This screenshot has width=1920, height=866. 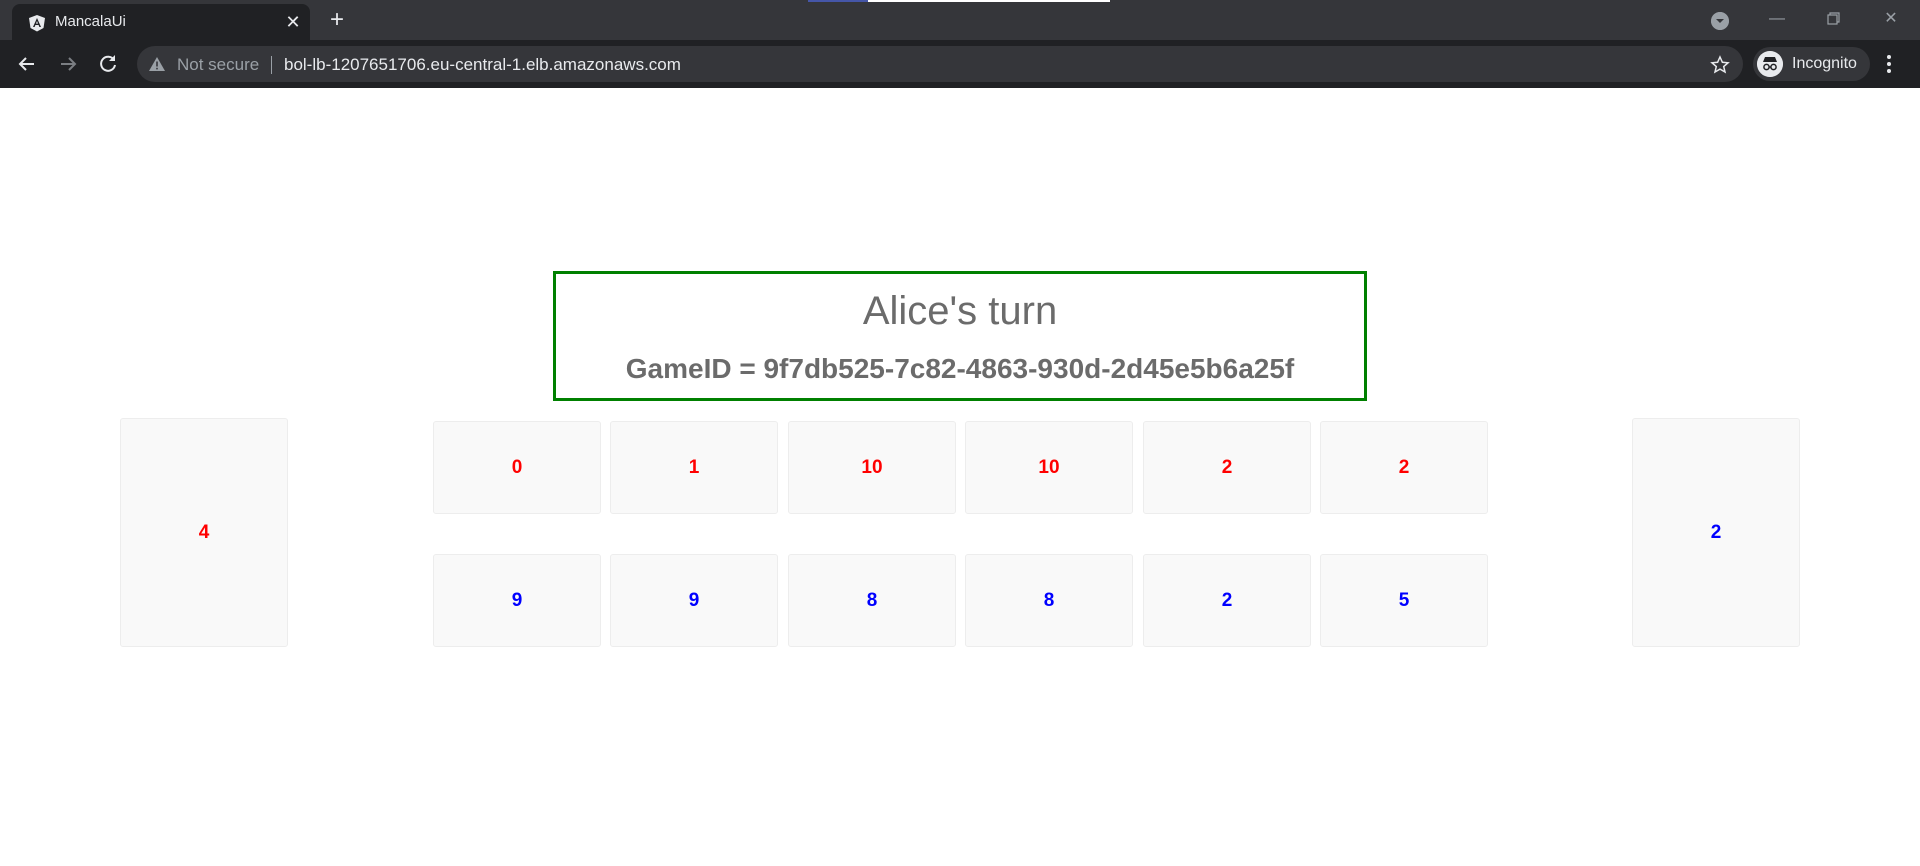 I want to click on omnibox-divider, so click(x=271, y=65).